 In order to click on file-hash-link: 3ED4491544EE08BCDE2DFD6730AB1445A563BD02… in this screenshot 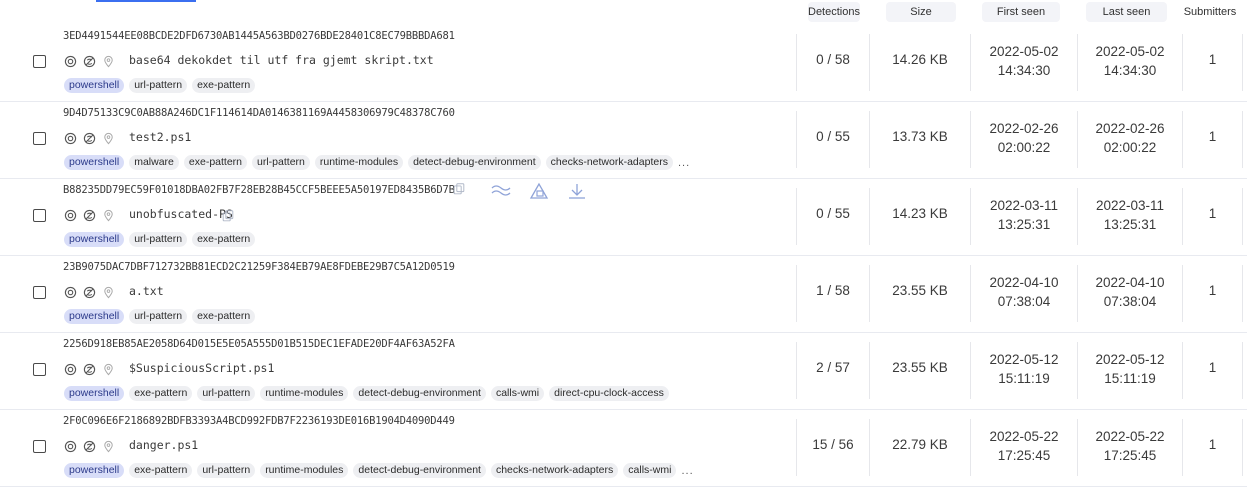, I will do `click(259, 36)`.